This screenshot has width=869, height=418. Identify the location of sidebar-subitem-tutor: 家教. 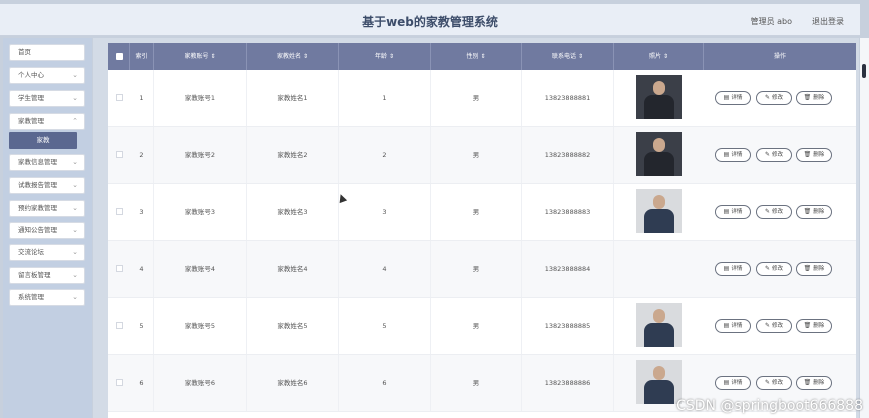
(43, 140).